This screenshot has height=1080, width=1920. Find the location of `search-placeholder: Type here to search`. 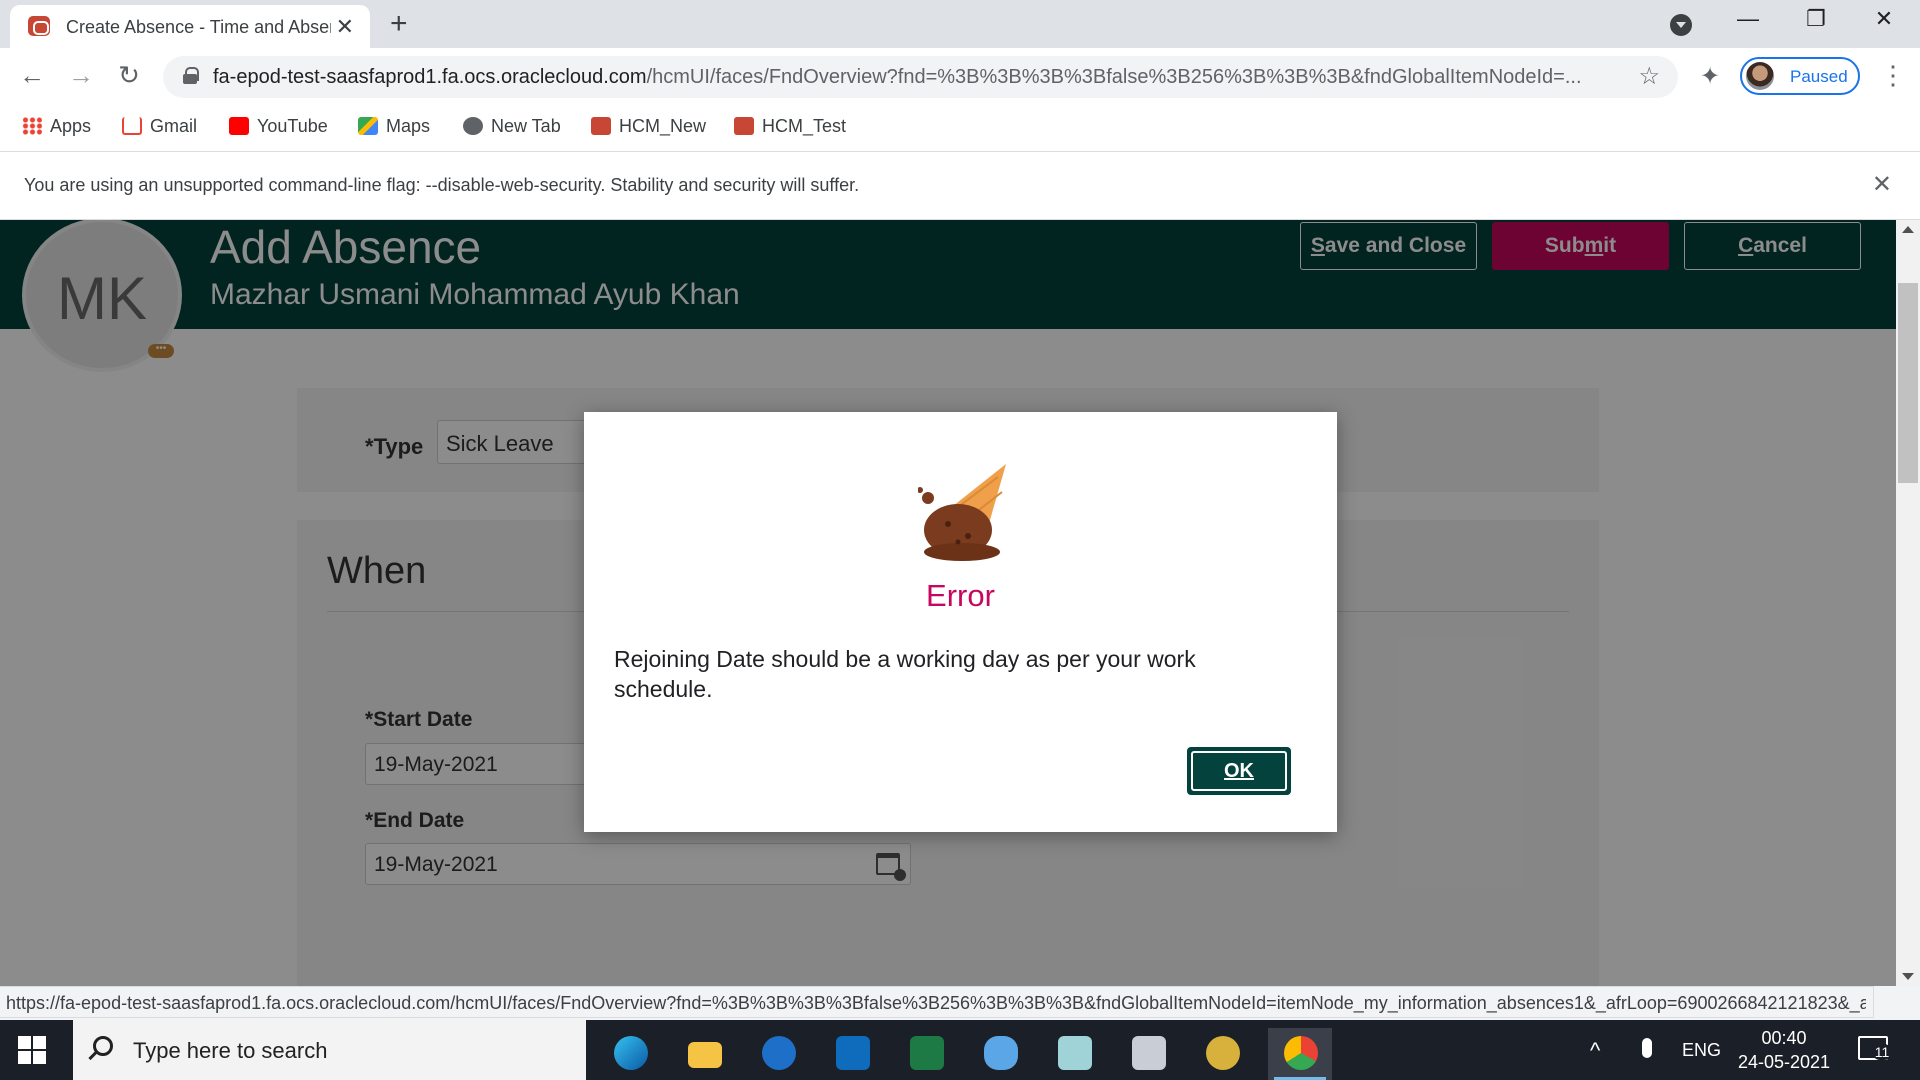

search-placeholder: Type here to search is located at coordinates (230, 1050).